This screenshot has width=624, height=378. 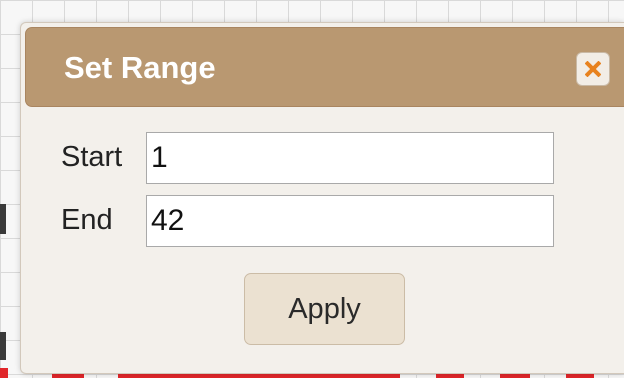 I want to click on background-red-cell, so click(x=4, y=373).